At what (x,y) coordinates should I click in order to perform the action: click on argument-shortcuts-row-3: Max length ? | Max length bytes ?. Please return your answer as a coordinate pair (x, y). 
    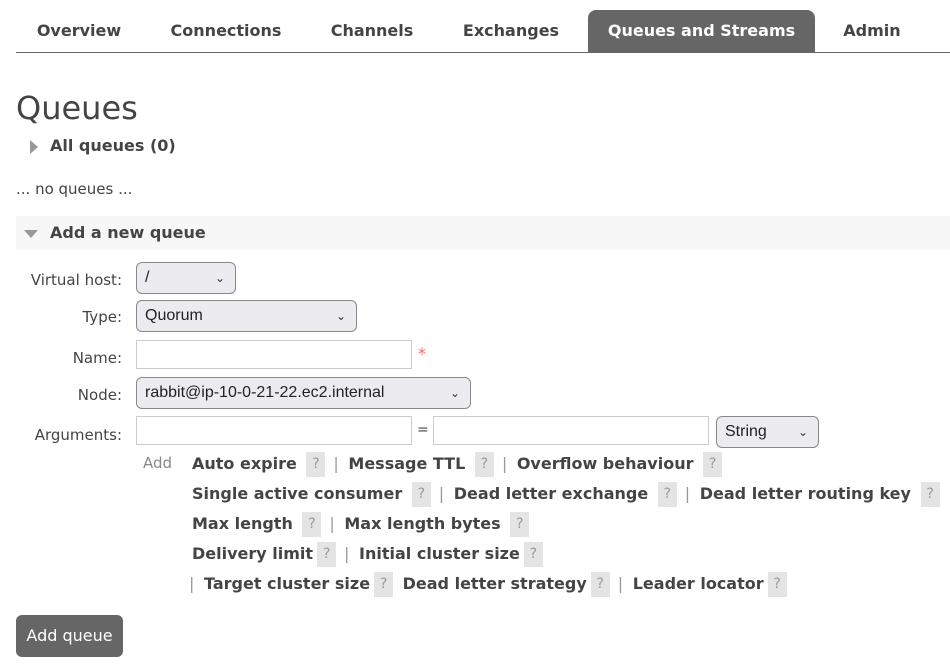
    Looking at the image, I should click on (362, 524).